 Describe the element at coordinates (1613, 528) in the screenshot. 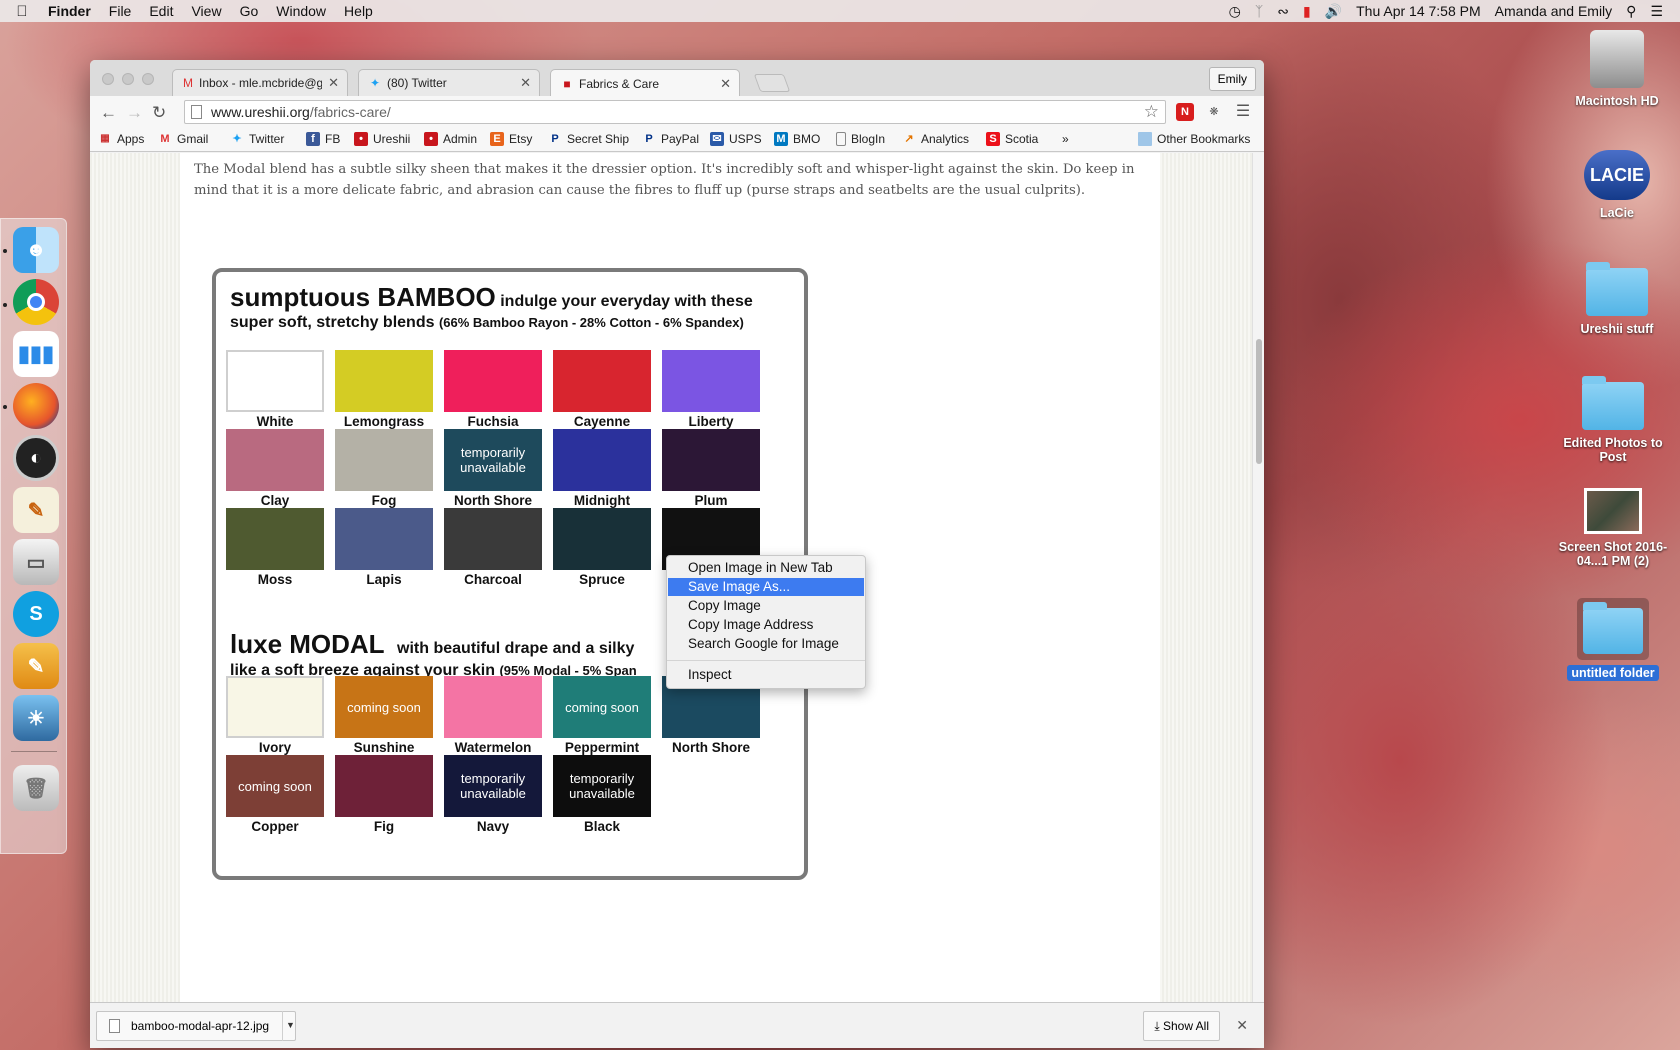

I see `desktop-screenshot: Screen Shot 2016-04...1 PM (2)` at that location.